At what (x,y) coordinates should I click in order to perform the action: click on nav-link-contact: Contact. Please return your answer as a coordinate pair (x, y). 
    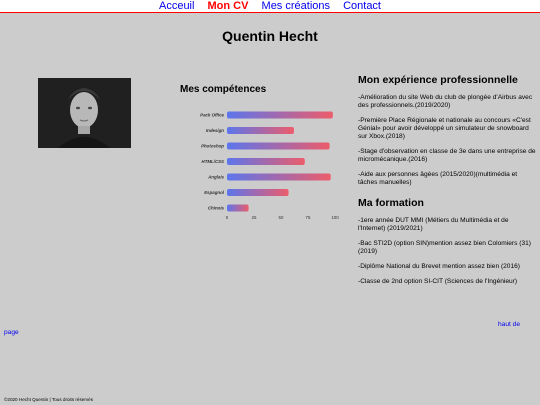
    Looking at the image, I should click on (362, 6).